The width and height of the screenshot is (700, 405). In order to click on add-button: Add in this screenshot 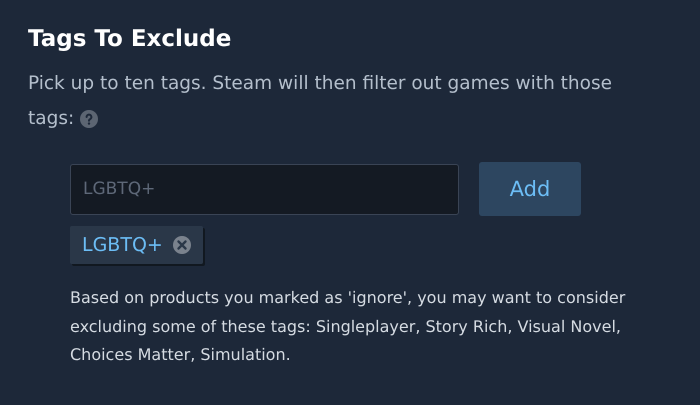, I will do `click(530, 189)`.